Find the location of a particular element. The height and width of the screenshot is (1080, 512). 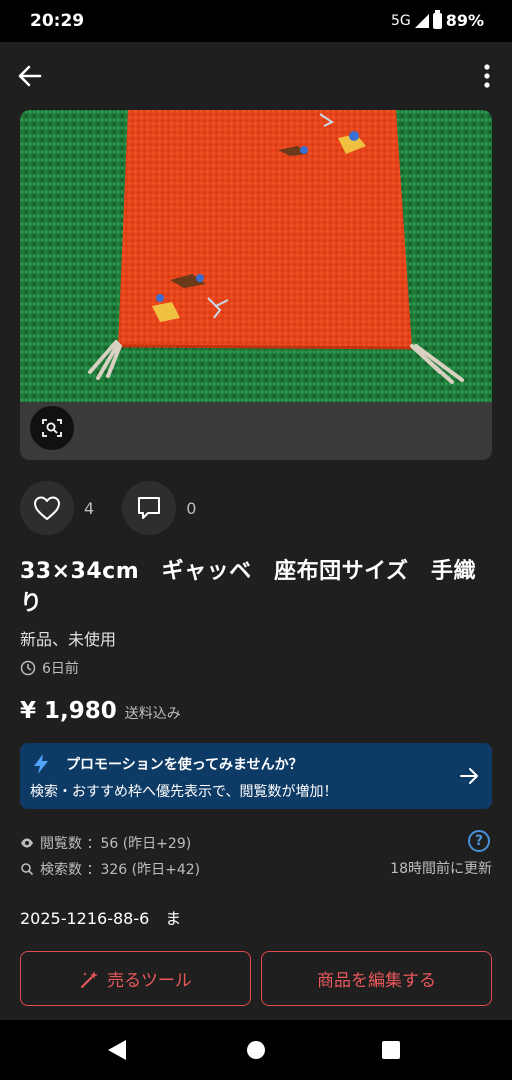

more-vertical-icon is located at coordinates (487, 76).